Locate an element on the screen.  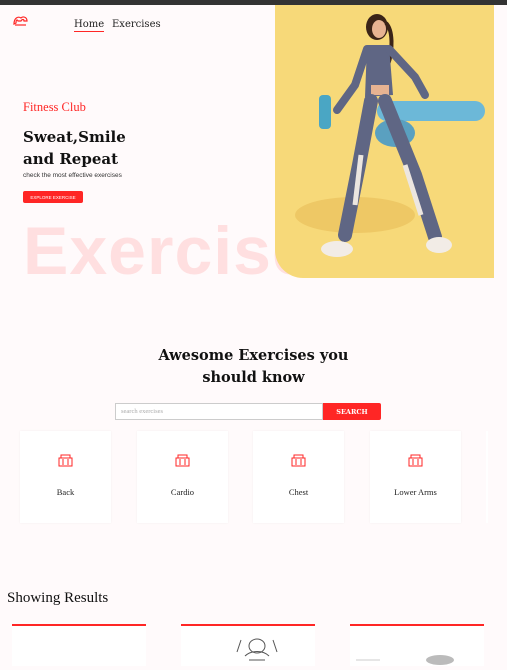
hero-headline: Sweat,Smile and Repeat is located at coordinates (93, 148).